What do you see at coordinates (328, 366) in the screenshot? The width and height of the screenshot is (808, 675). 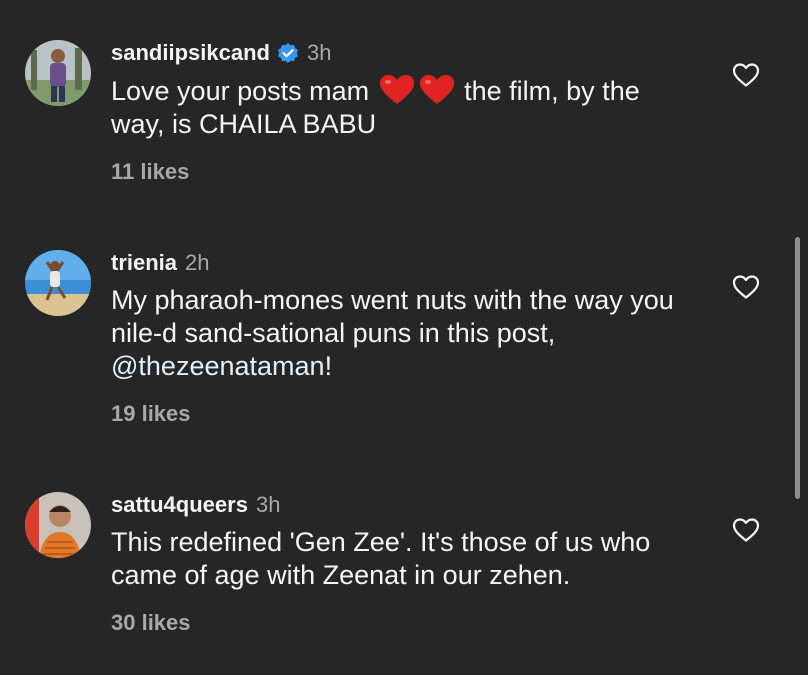 I see `comment-text-part: !` at bounding box center [328, 366].